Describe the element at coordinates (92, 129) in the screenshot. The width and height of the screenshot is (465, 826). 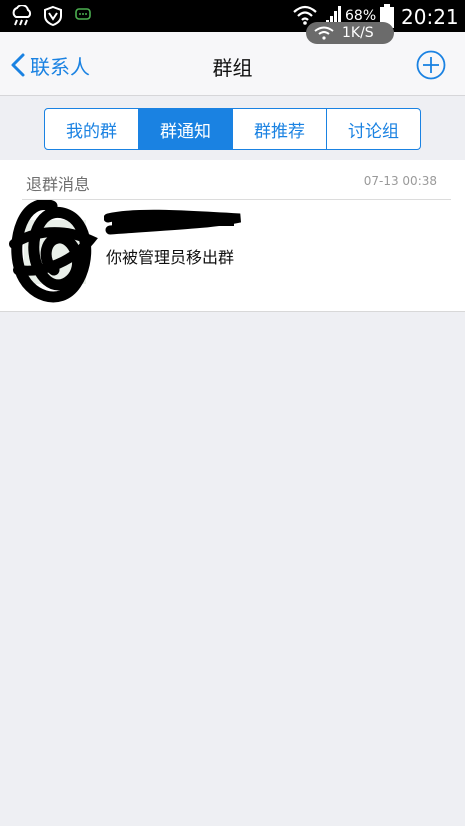
I see `tab-my-groups: 我的群` at that location.